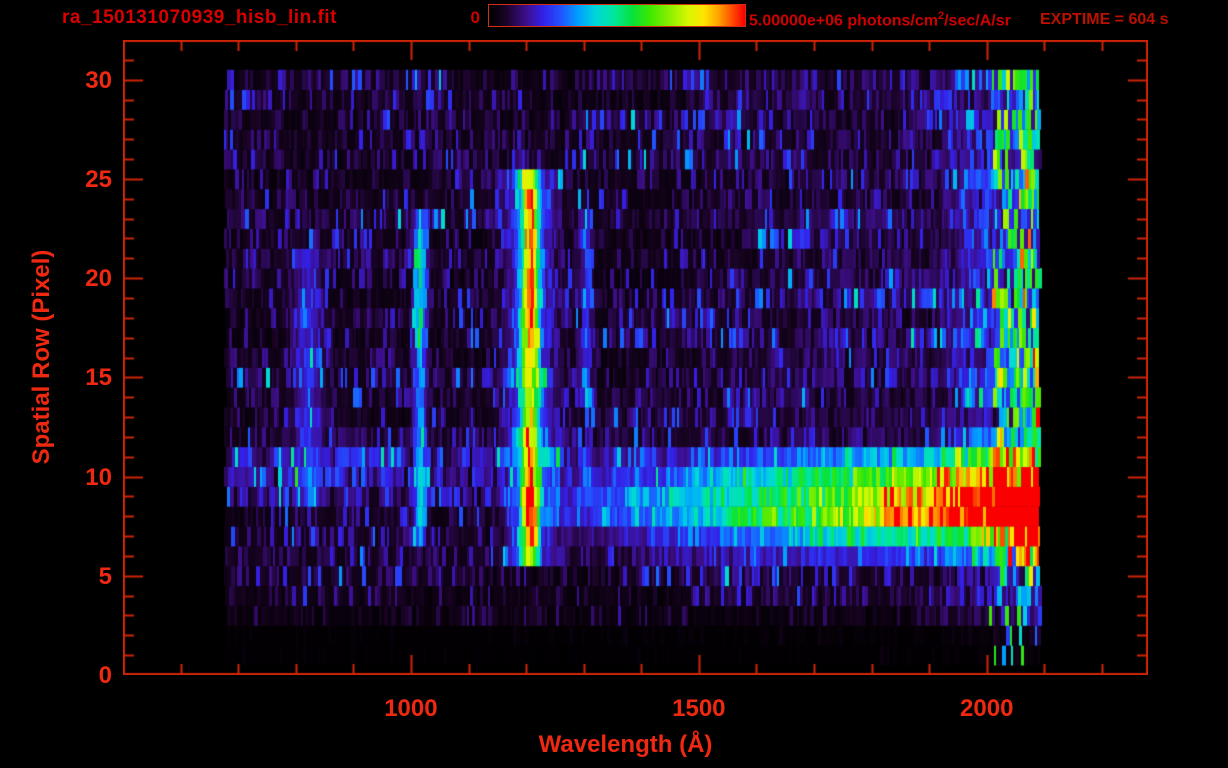 This screenshot has height=768, width=1228. What do you see at coordinates (199, 17) in the screenshot?
I see `plot-title: ra_150131070939_hisb_lin.fit` at bounding box center [199, 17].